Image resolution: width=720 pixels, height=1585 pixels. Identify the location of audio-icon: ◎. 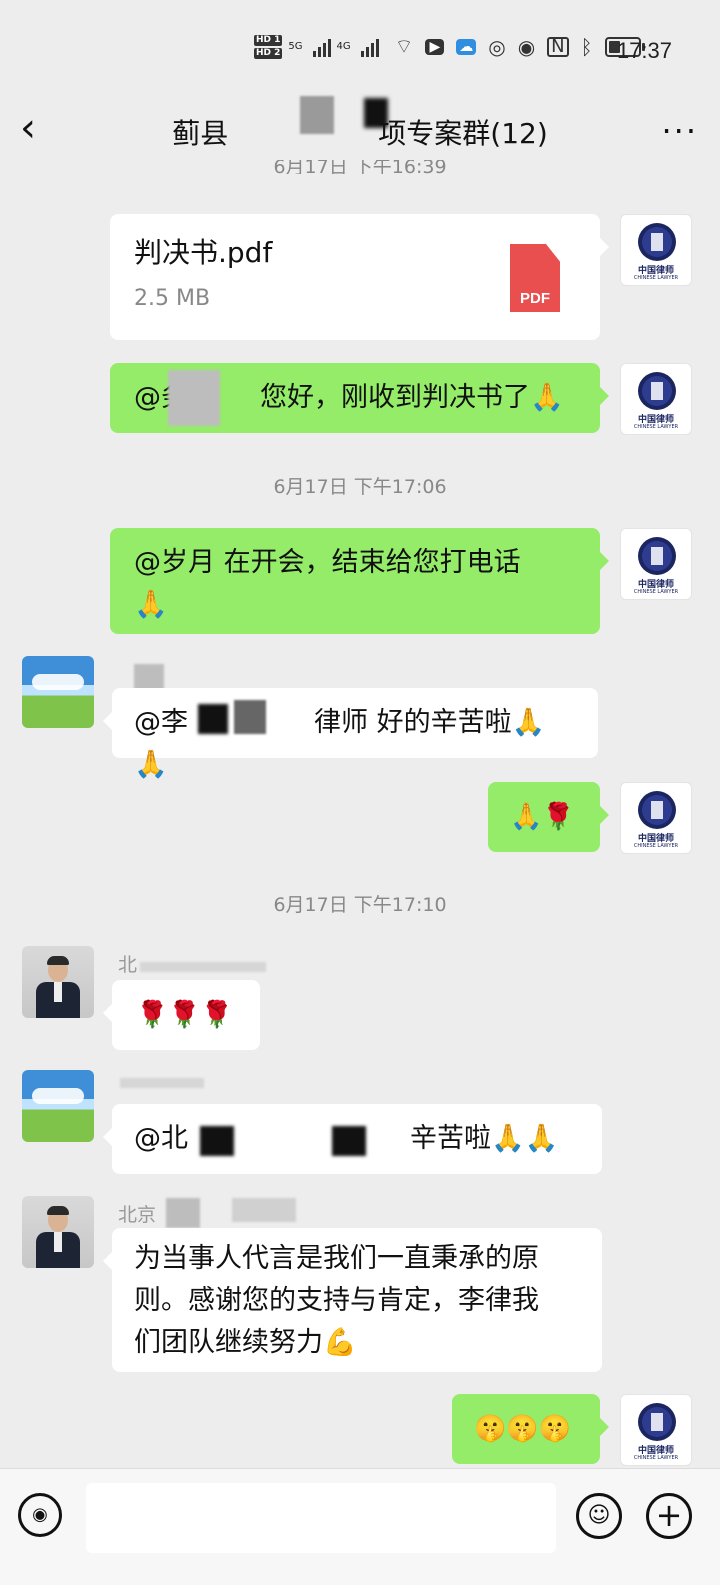
(497, 46).